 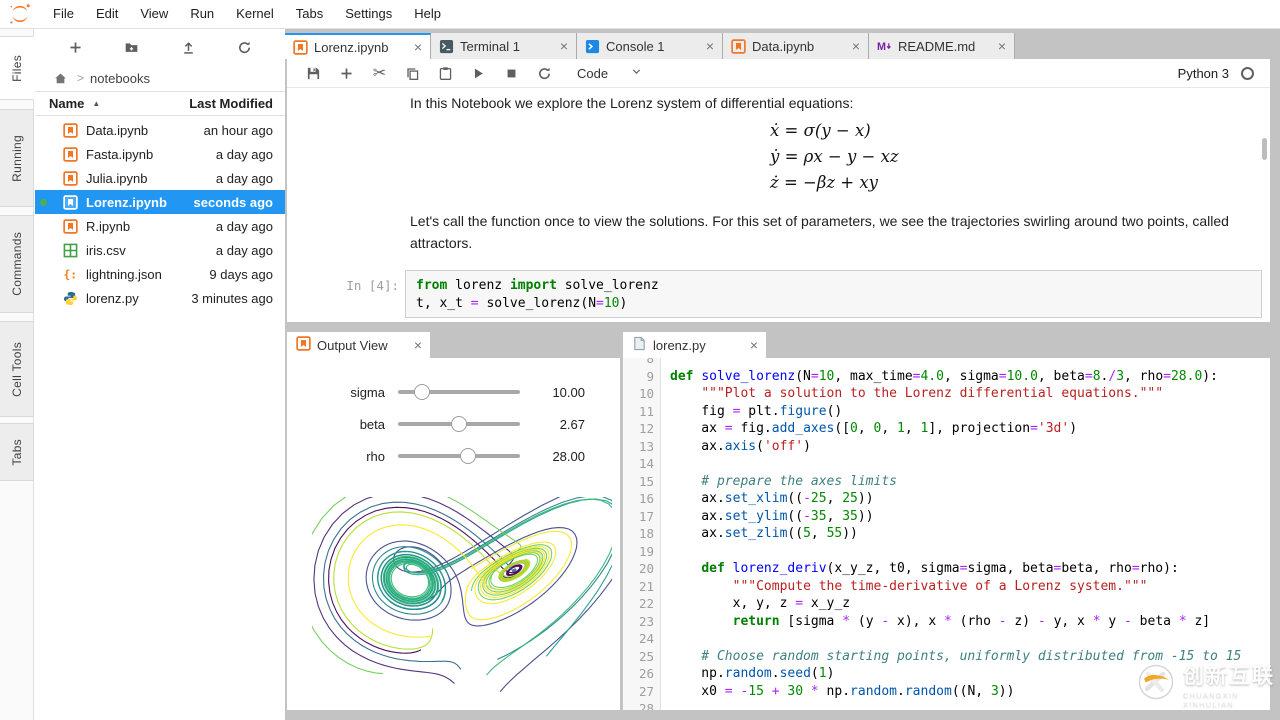 What do you see at coordinates (160, 130) in the screenshot?
I see `file-row-data.ipynb: Data.ipynb an hour ago` at bounding box center [160, 130].